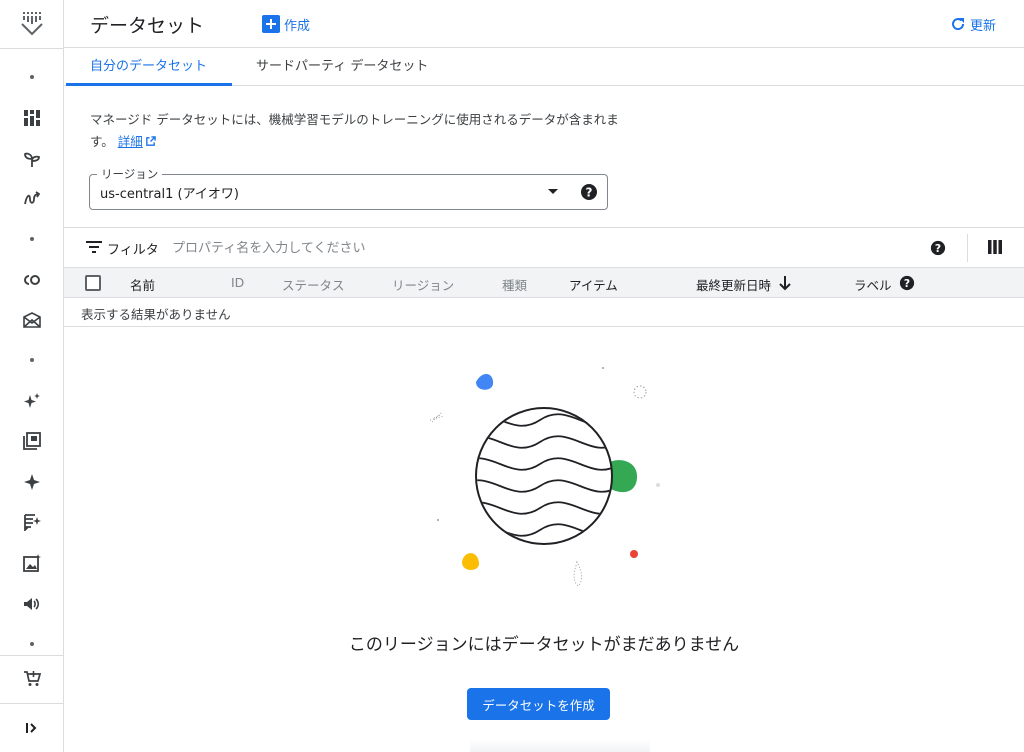 Image resolution: width=1024 pixels, height=752 pixels. I want to click on vertex-ai-logo-icon, so click(32, 23).